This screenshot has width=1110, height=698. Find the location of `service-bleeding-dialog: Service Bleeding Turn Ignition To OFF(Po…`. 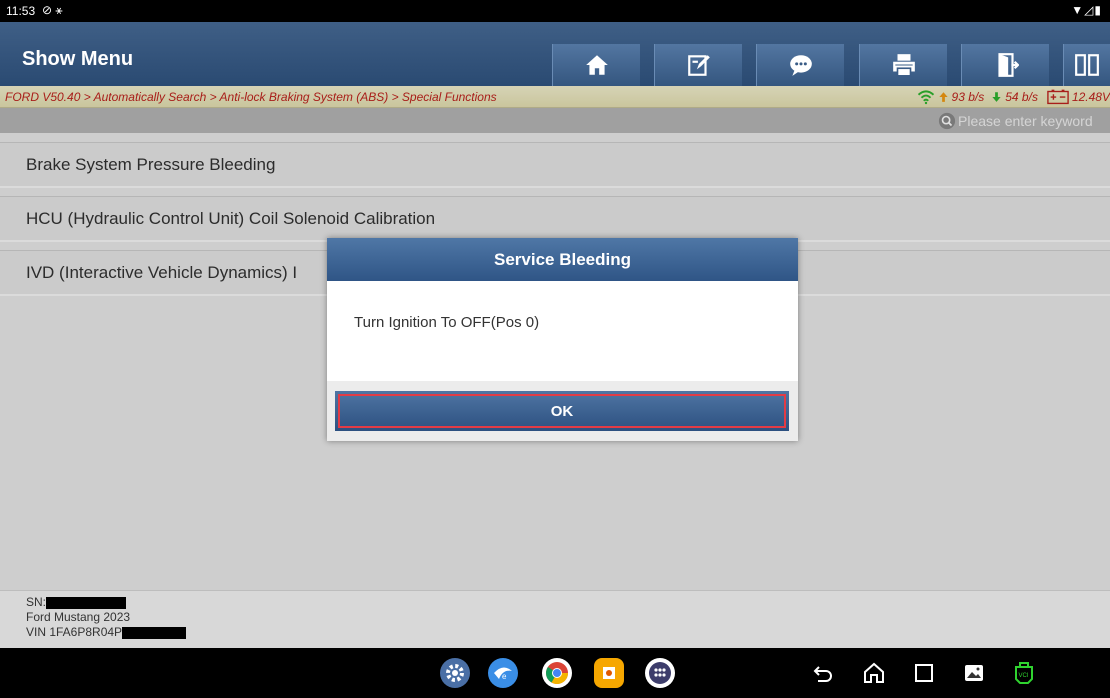

service-bleeding-dialog: Service Bleeding Turn Ignition To OFF(Po… is located at coordinates (562, 339).